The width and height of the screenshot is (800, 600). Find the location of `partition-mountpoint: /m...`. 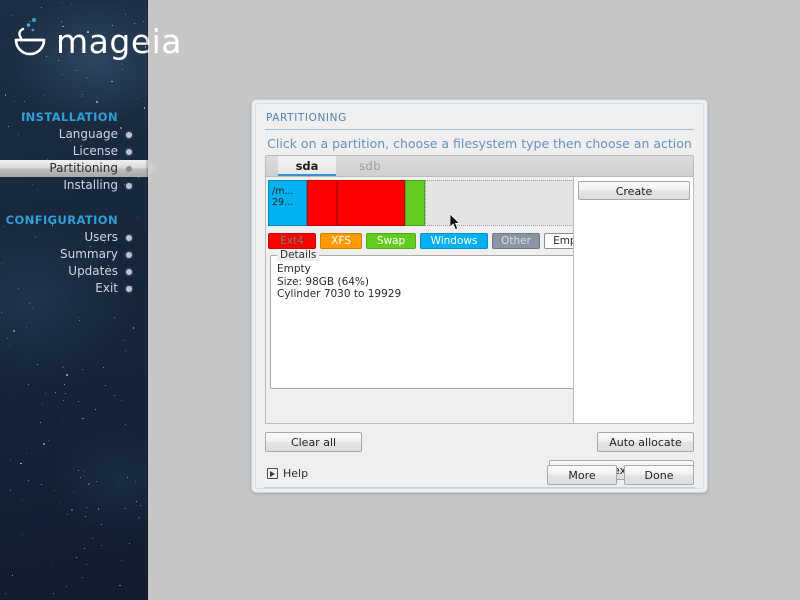

partition-mountpoint: /m... is located at coordinates (283, 191).